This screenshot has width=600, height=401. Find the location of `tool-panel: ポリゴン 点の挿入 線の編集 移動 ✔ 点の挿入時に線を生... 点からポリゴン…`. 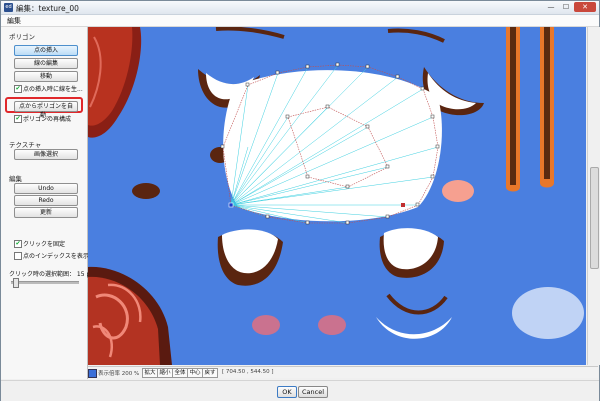

tool-panel: ポリゴン 点の挿入 線の編集 移動 ✔ 点の挿入時に線を生... 点からポリゴン… is located at coordinates (49, 203).